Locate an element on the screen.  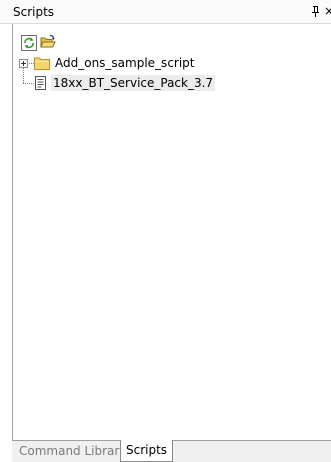
open-folder-button is located at coordinates (48, 42).